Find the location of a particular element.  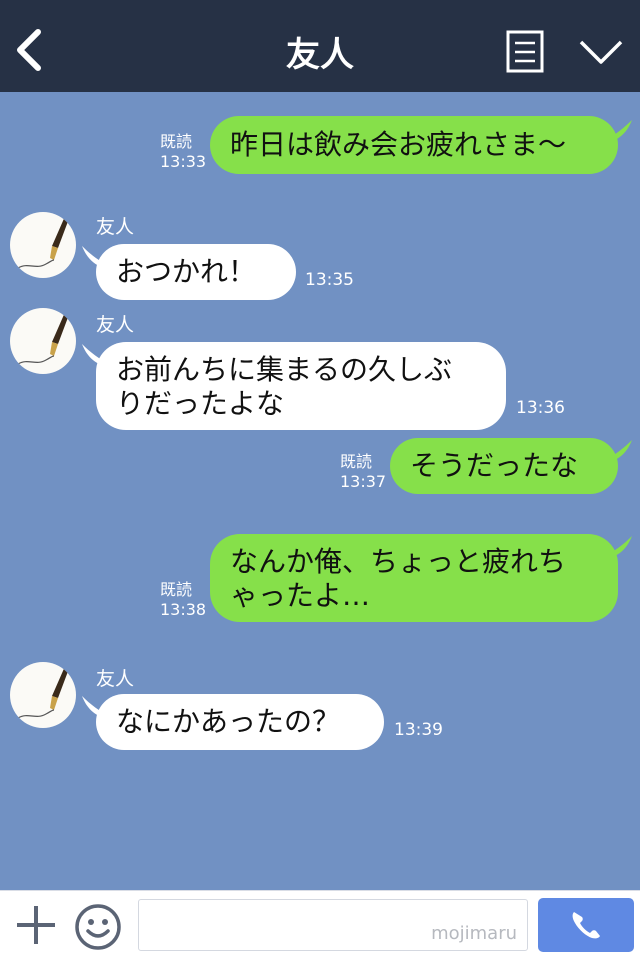

list-icon is located at coordinates (525, 51).